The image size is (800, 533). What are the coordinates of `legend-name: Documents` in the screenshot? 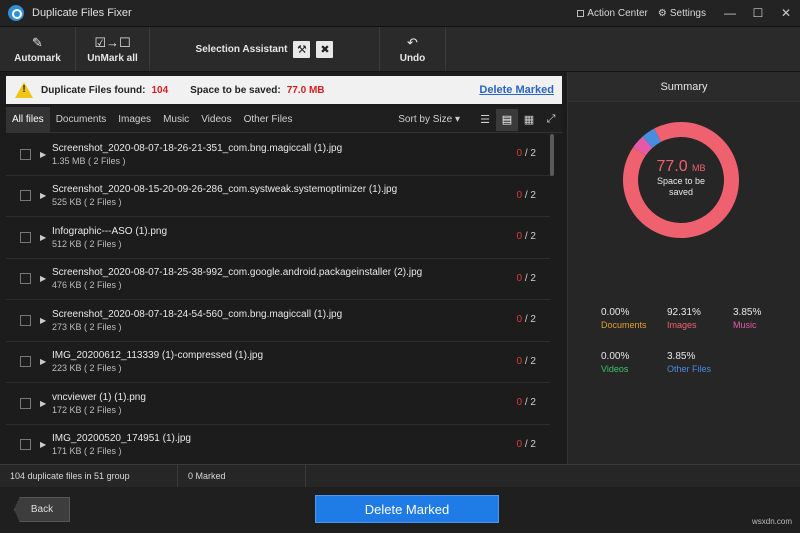 It's located at (624, 325).